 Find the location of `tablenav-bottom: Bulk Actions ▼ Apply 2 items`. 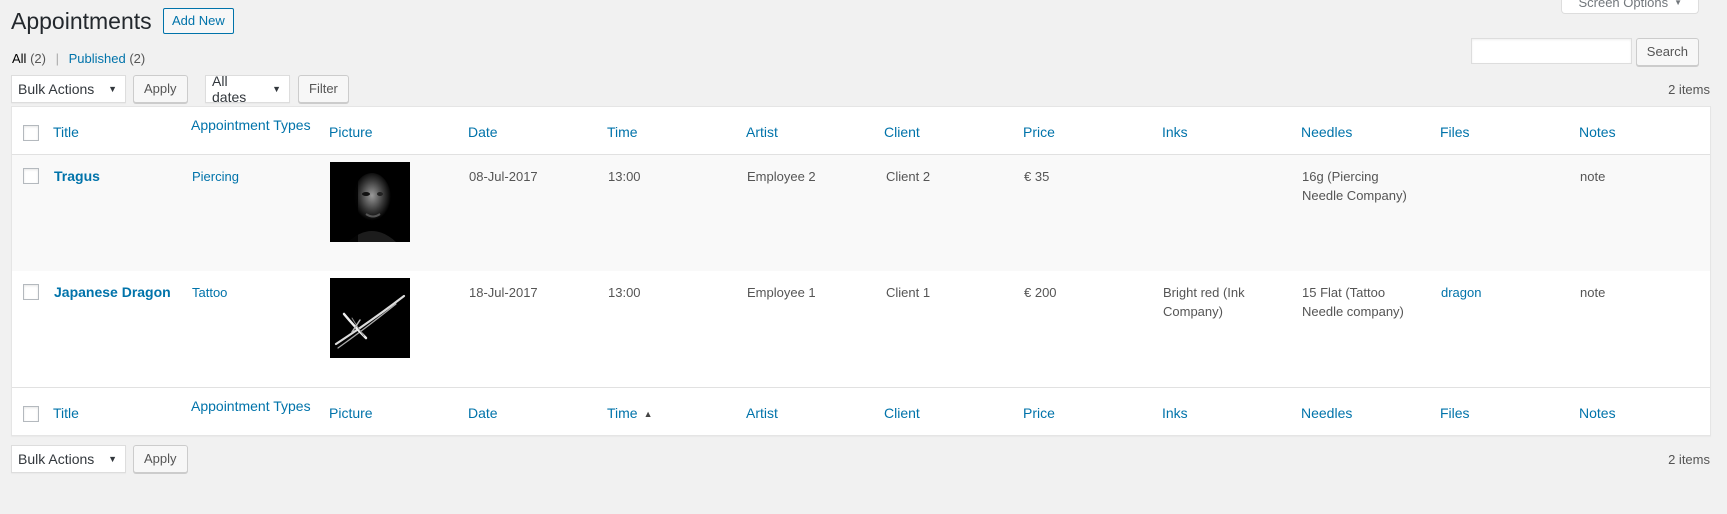

tablenav-bottom: Bulk Actions ▼ Apply 2 items is located at coordinates (861, 460).